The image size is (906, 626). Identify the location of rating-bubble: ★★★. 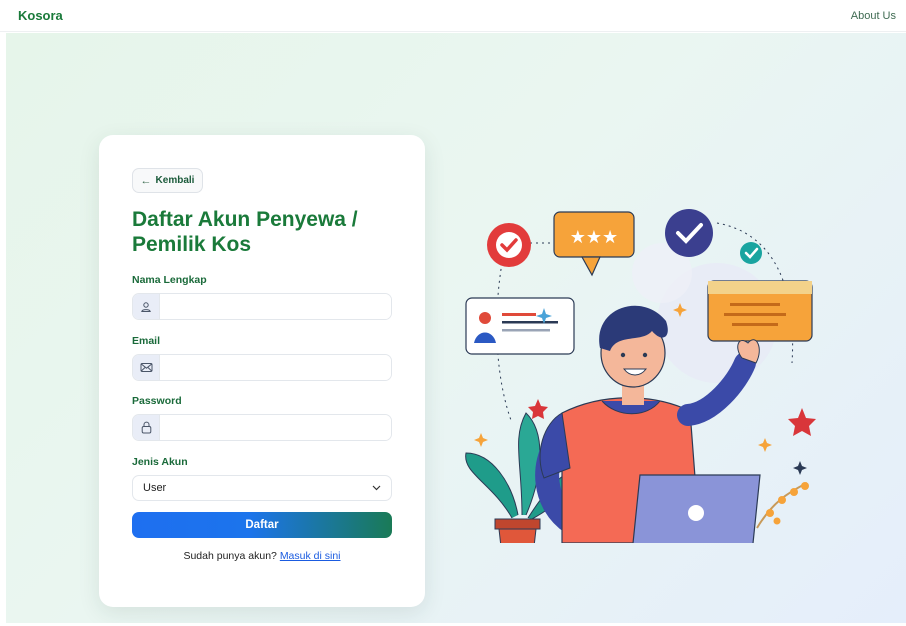
(594, 244).